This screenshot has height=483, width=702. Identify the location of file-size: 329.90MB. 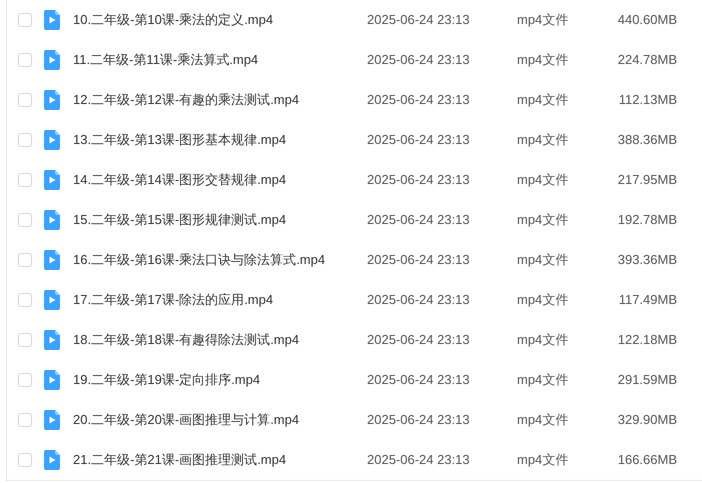
(646, 420).